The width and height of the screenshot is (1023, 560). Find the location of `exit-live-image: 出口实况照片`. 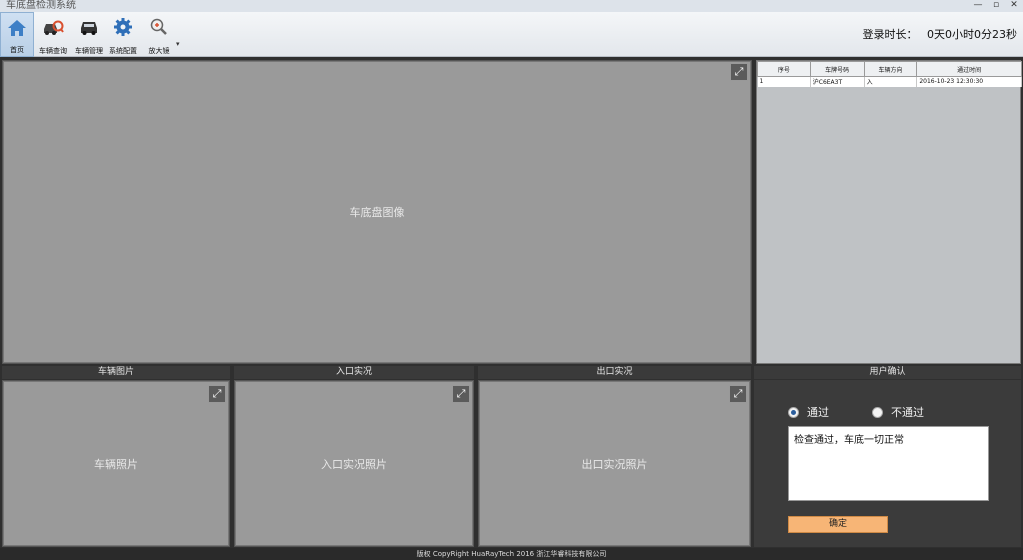

exit-live-image: 出口实况照片 is located at coordinates (614, 463).